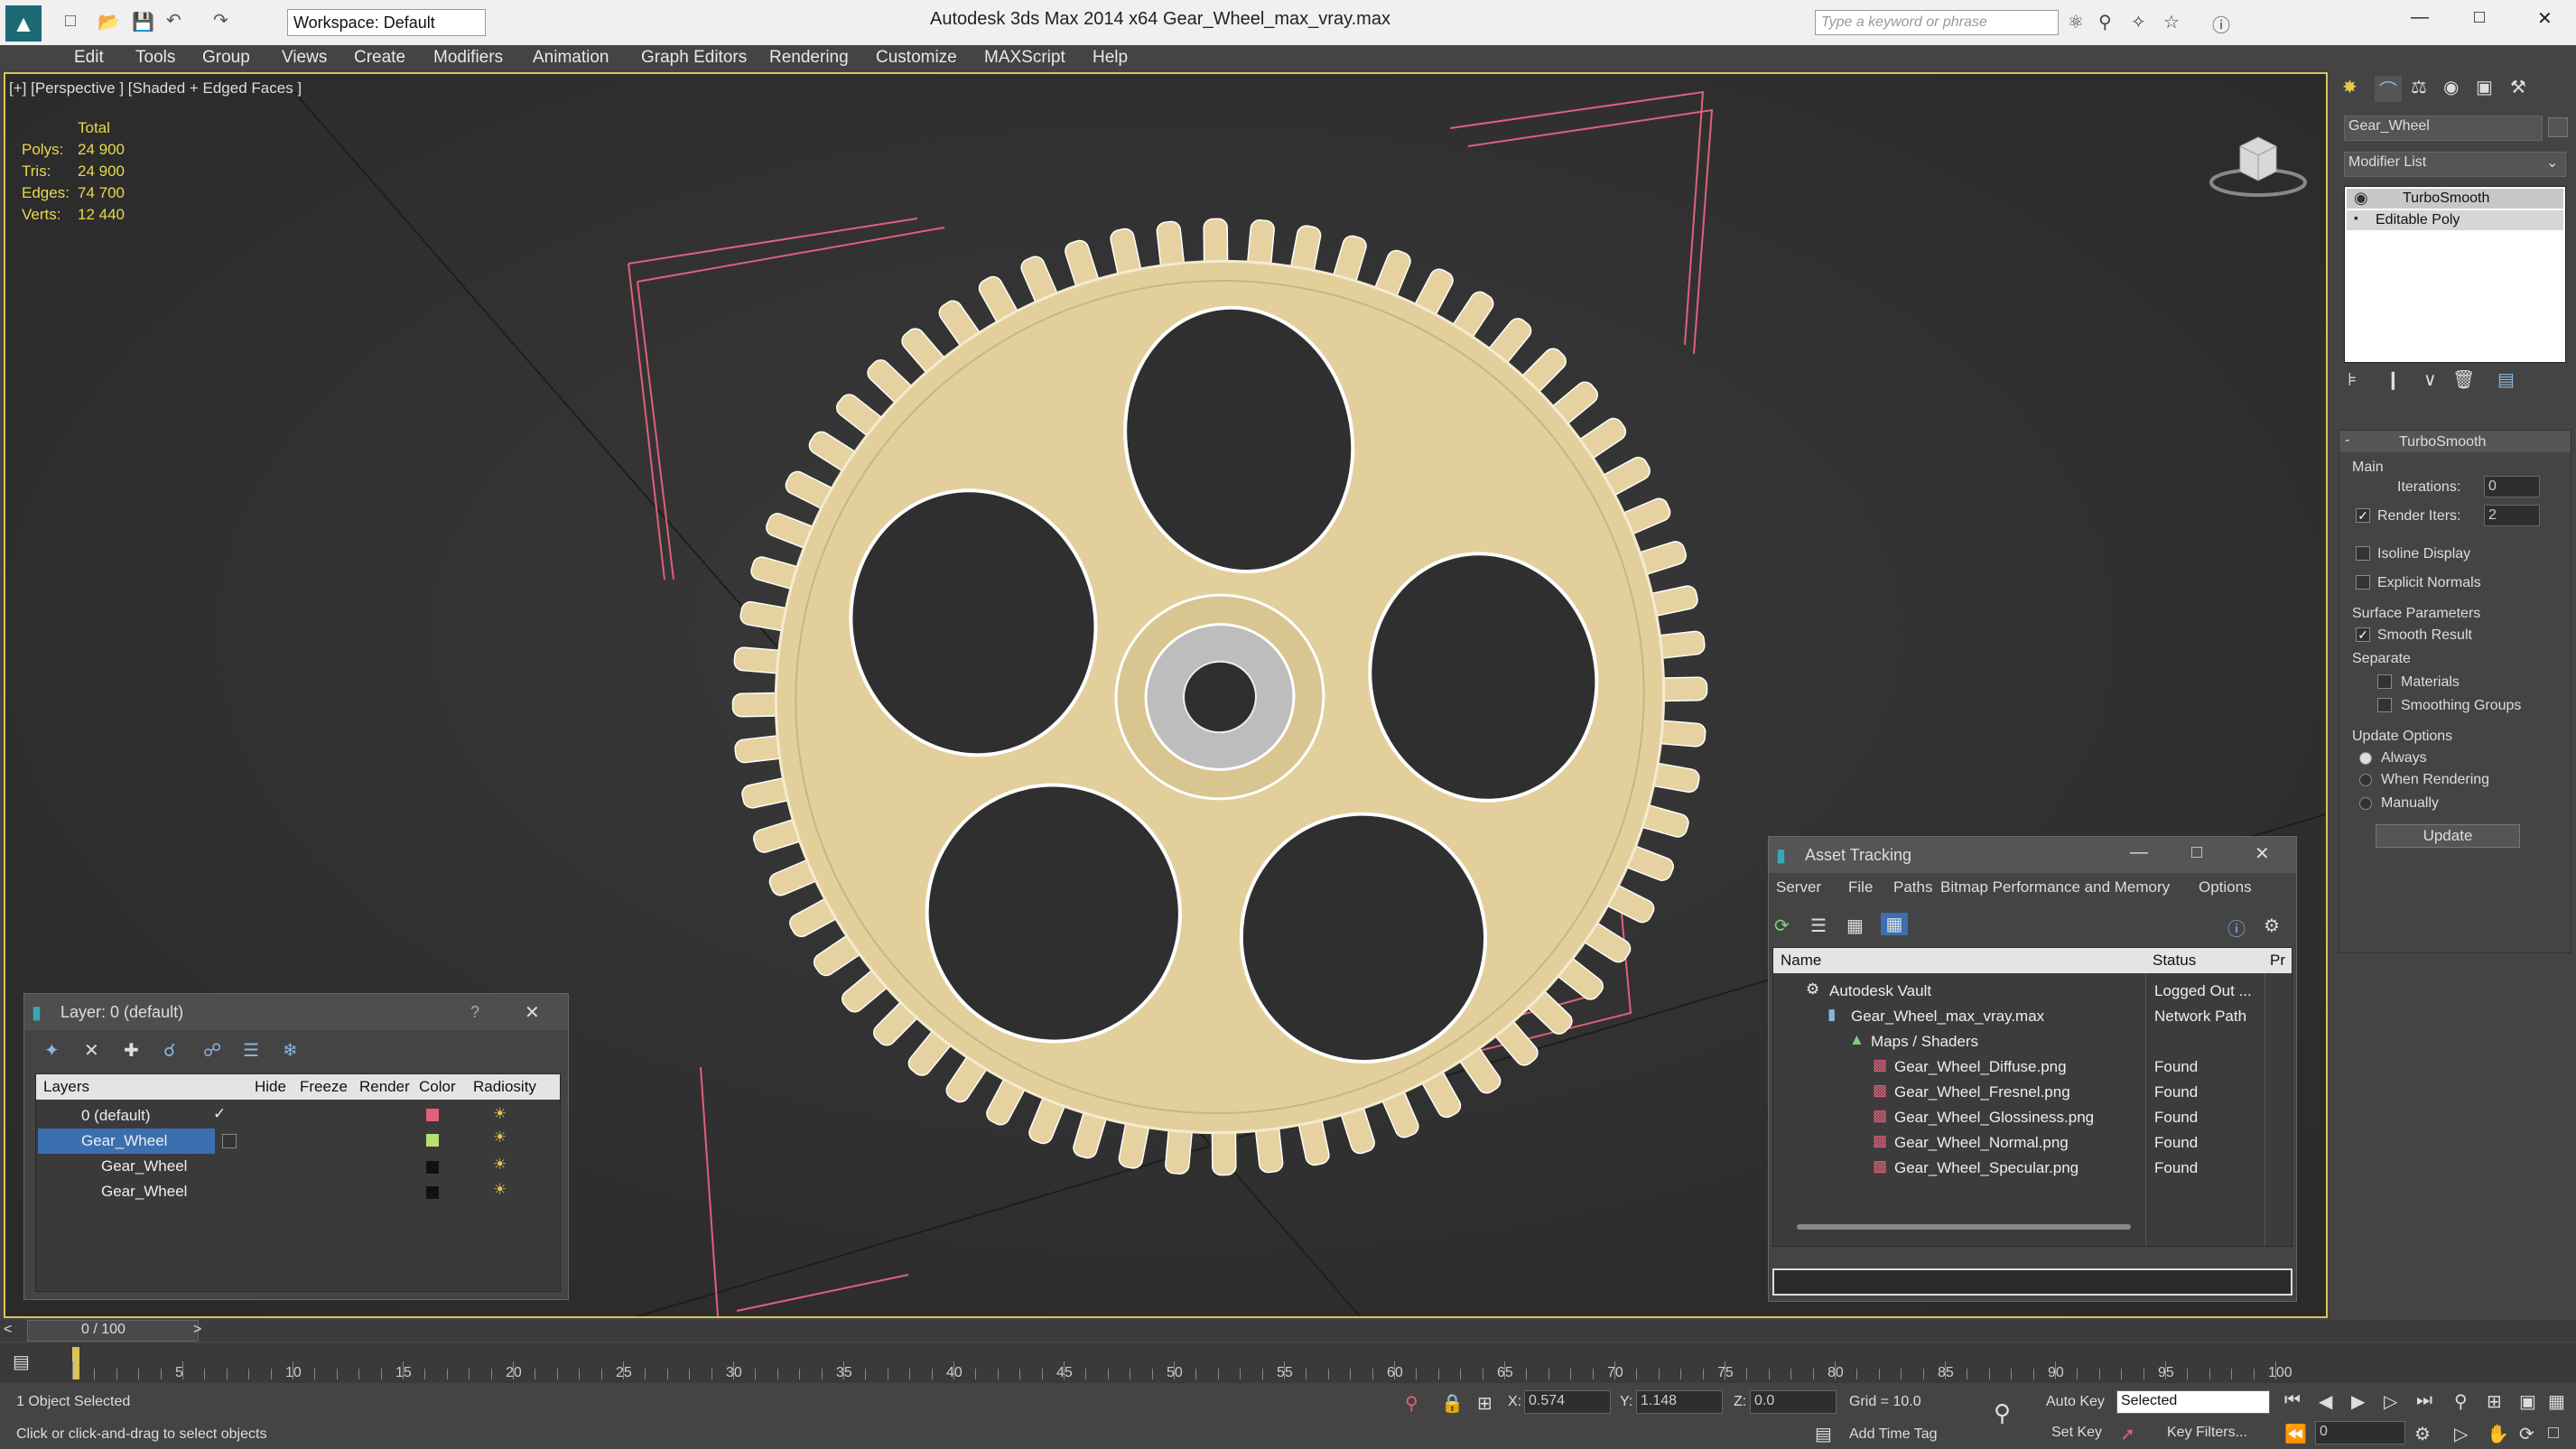 This screenshot has height=1449, width=2576. What do you see at coordinates (2527, 1401) in the screenshot?
I see `zoom-extents-icon: ▣` at bounding box center [2527, 1401].